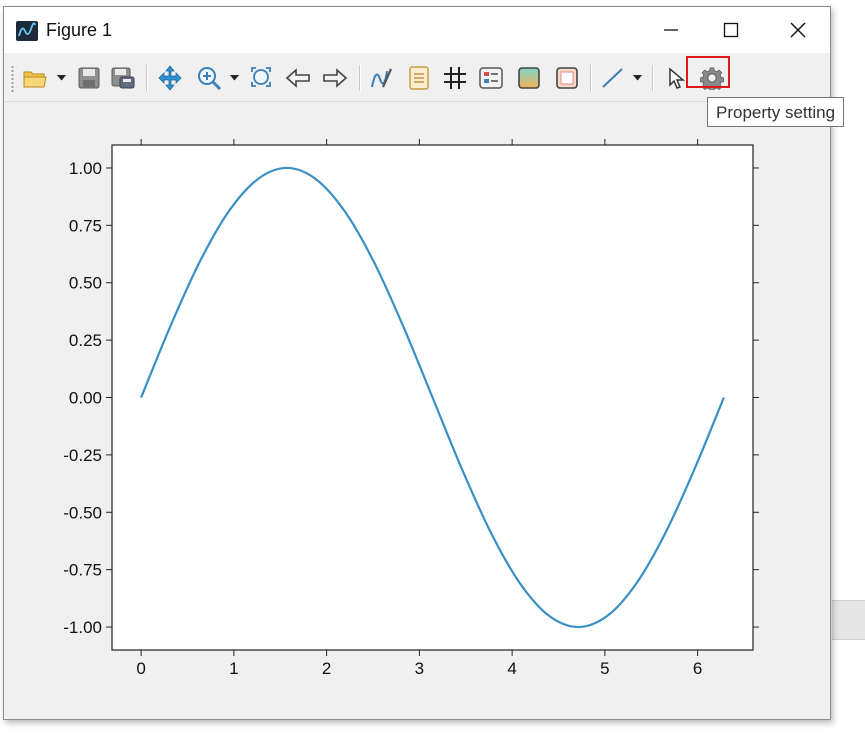 This screenshot has width=865, height=735. Describe the element at coordinates (85, 283) in the screenshot. I see `y-tick-label: 0.50` at that location.